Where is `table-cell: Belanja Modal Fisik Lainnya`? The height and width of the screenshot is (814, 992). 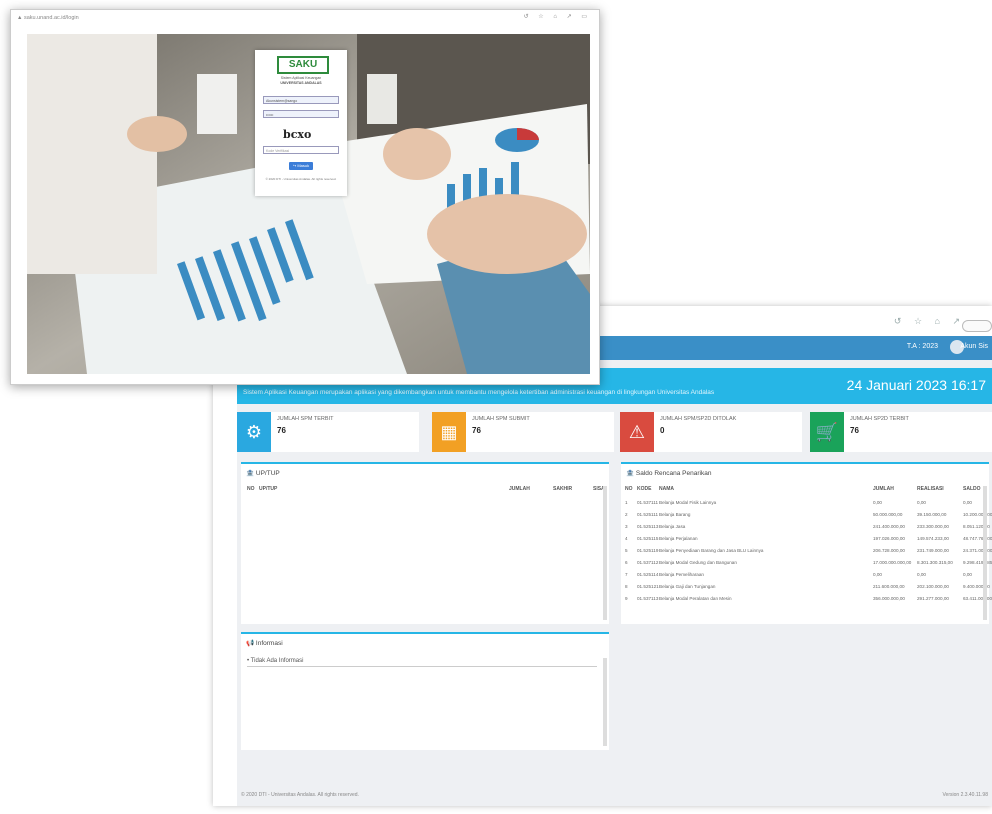 table-cell: Belanja Modal Fisik Lainnya is located at coordinates (688, 502).